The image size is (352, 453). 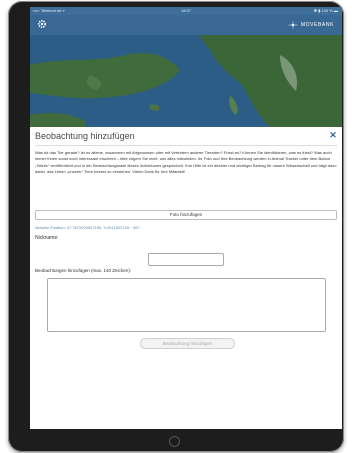 I want to click on nickname-label: Nickname:, so click(x=47, y=238).